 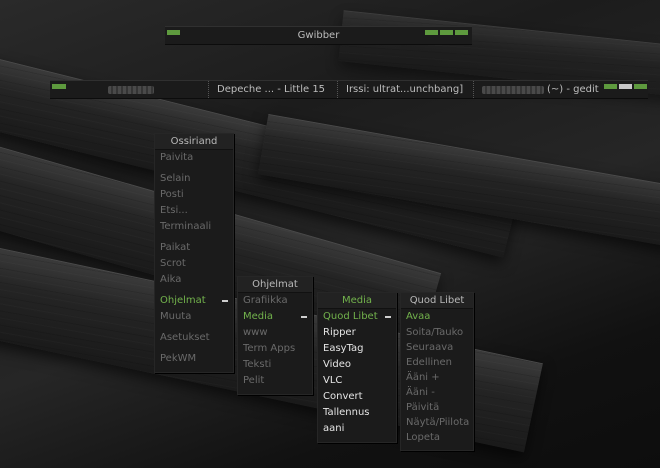 What do you see at coordinates (461, 32) in the screenshot?
I see `close-button` at bounding box center [461, 32].